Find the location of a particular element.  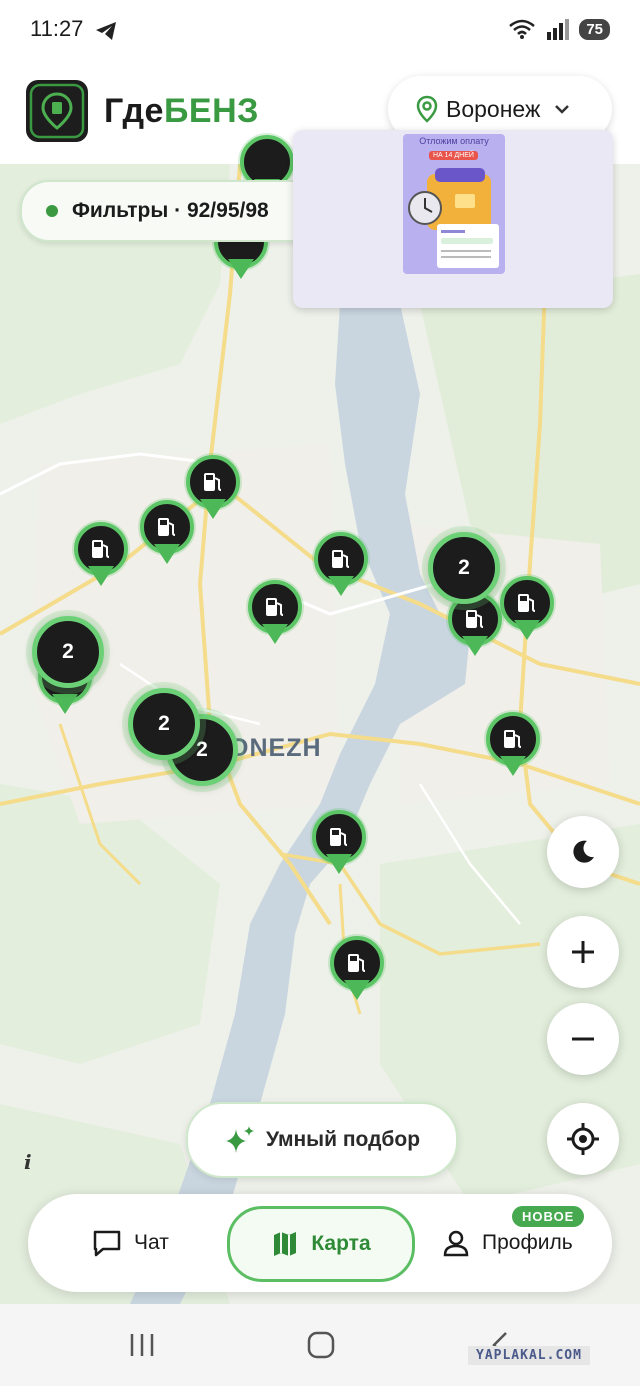

smart-pick-button: Умный подбор is located at coordinates (322, 1140).